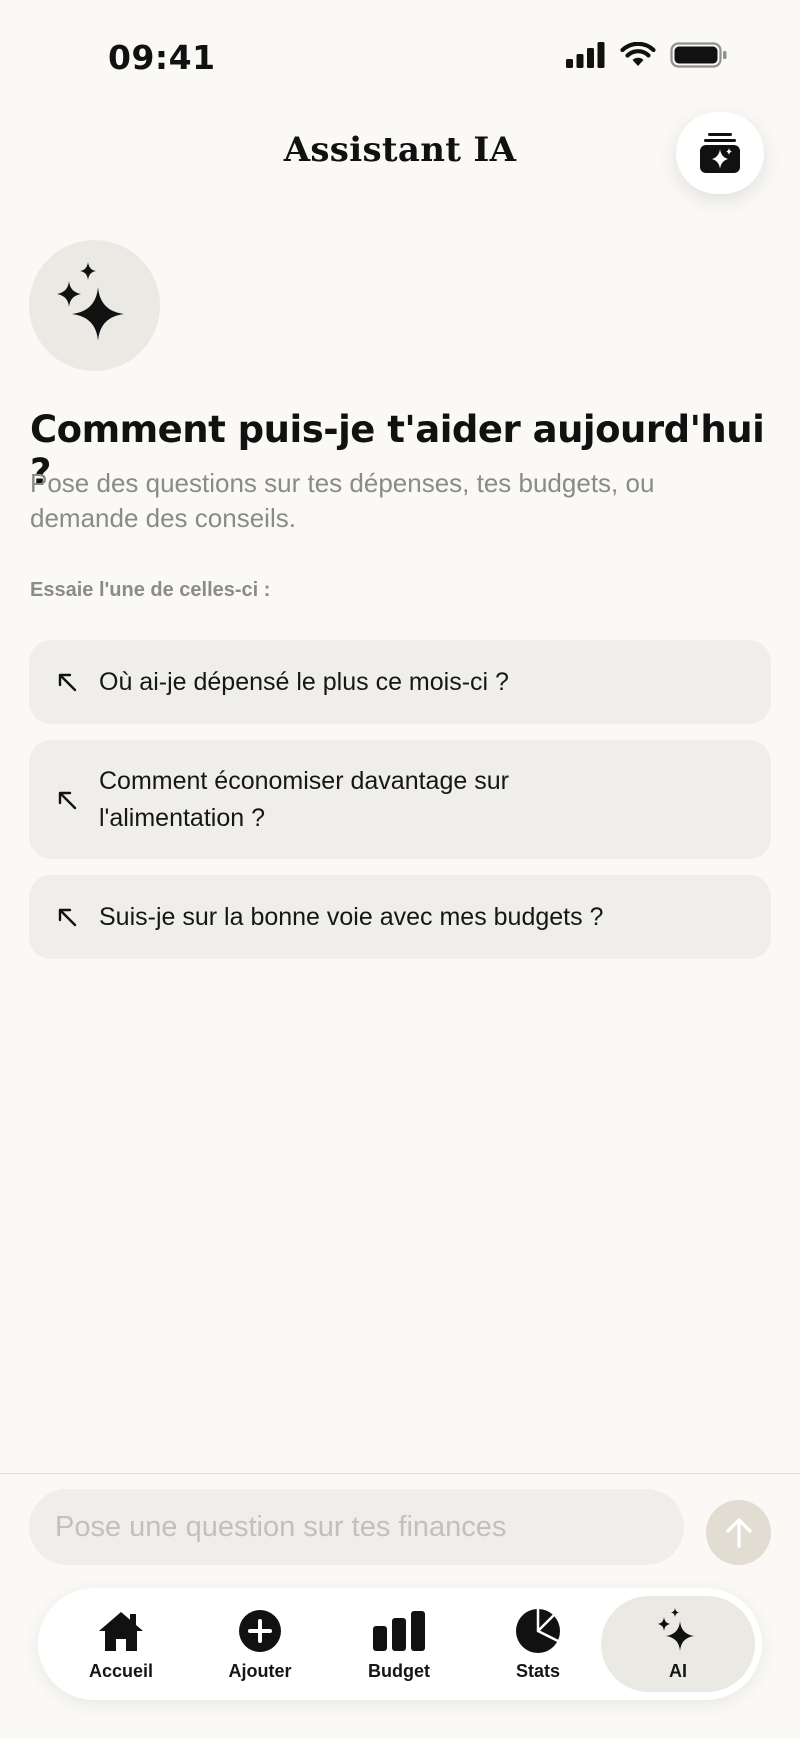 This screenshot has height=1738, width=800. What do you see at coordinates (304, 681) in the screenshot?
I see `suggestion-text: Où ai-je dépensé le plus ce mois-ci ?` at bounding box center [304, 681].